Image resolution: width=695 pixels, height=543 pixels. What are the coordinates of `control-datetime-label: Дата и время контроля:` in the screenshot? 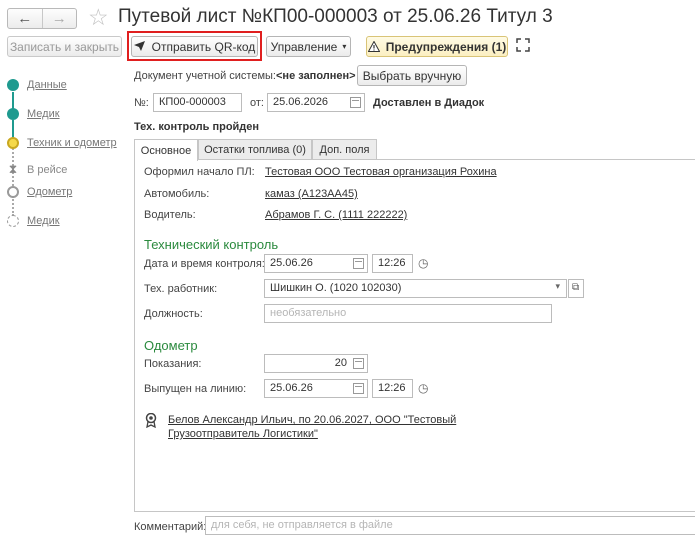 It's located at (204, 264).